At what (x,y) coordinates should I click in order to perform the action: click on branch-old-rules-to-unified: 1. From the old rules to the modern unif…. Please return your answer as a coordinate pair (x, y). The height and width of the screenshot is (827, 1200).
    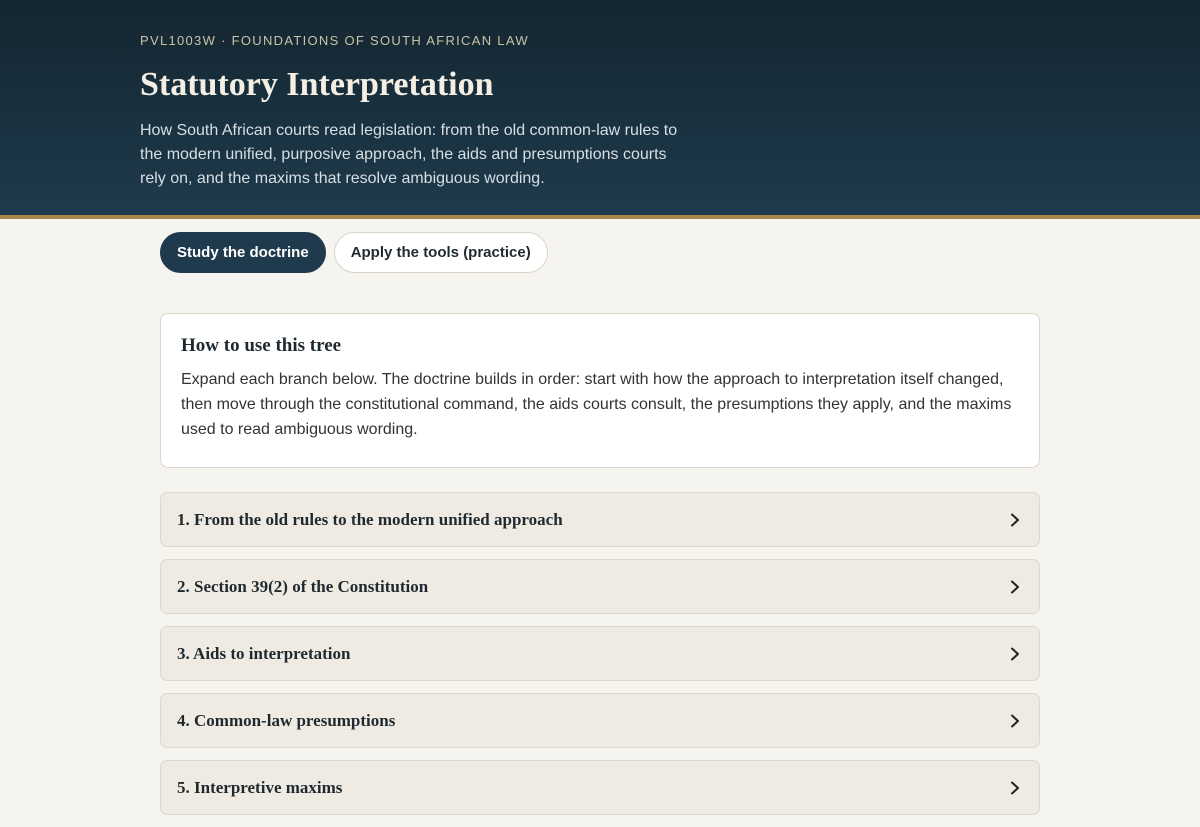
    Looking at the image, I should click on (600, 519).